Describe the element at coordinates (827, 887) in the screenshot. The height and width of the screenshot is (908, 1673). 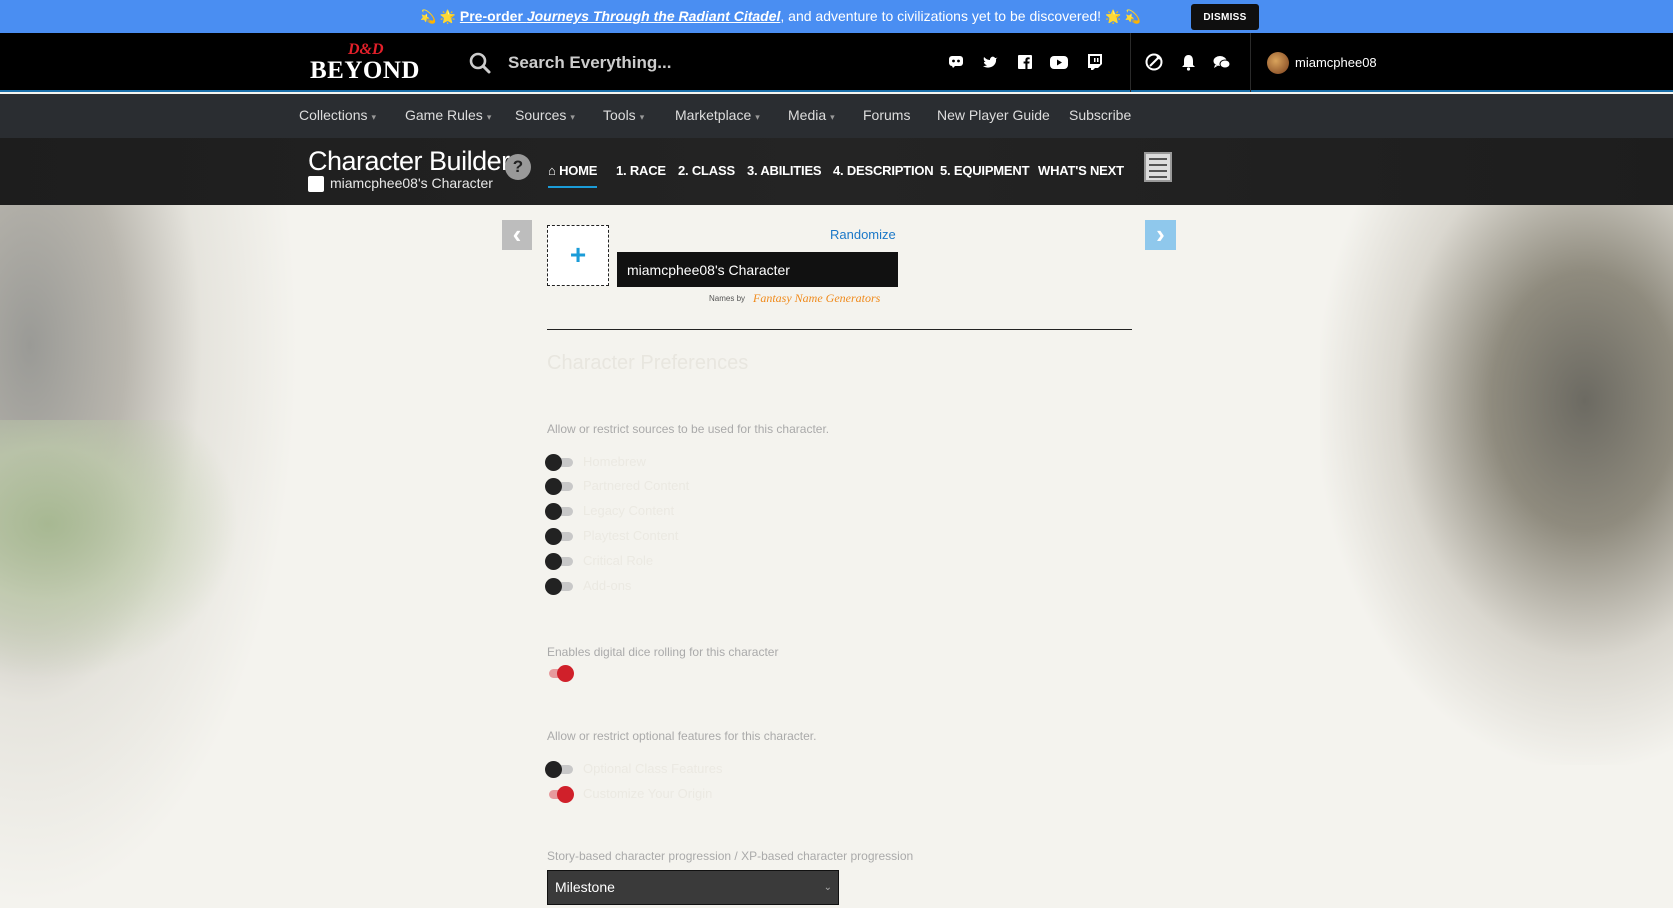
I see `chevron-down-icon: ⌄` at that location.